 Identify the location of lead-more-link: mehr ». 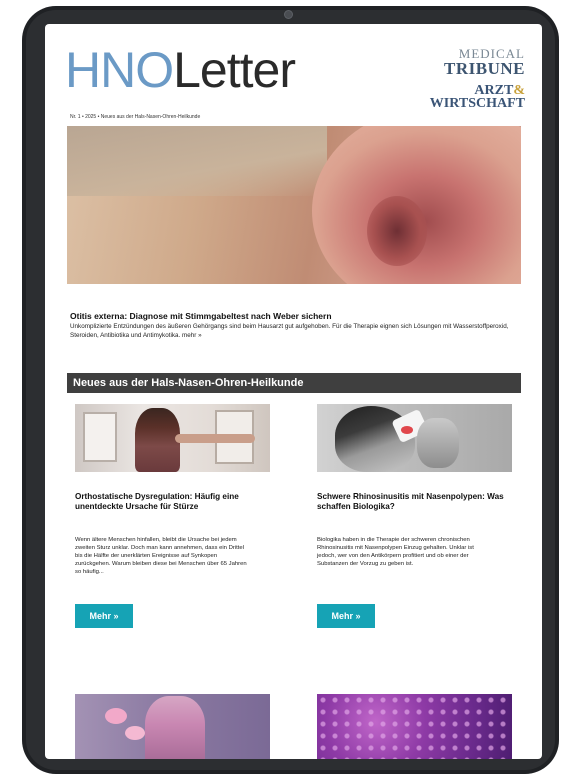
(192, 335).